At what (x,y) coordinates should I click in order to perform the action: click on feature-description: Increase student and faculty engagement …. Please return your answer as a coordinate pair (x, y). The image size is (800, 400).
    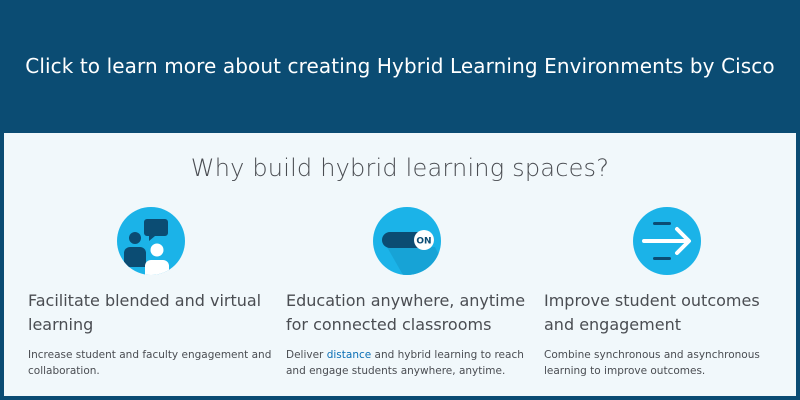
    Looking at the image, I should click on (150, 363).